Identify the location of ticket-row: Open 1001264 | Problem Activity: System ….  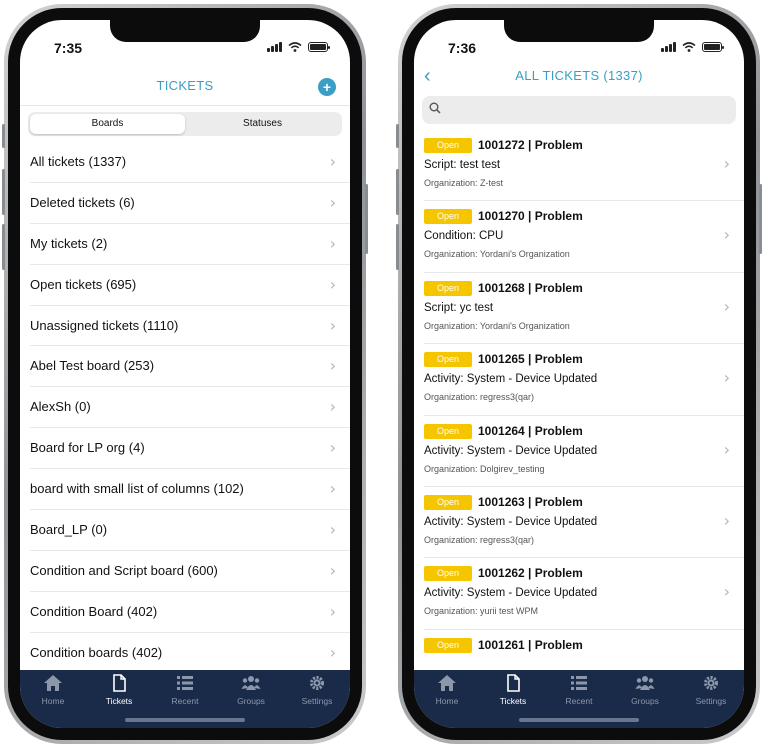
(584, 451).